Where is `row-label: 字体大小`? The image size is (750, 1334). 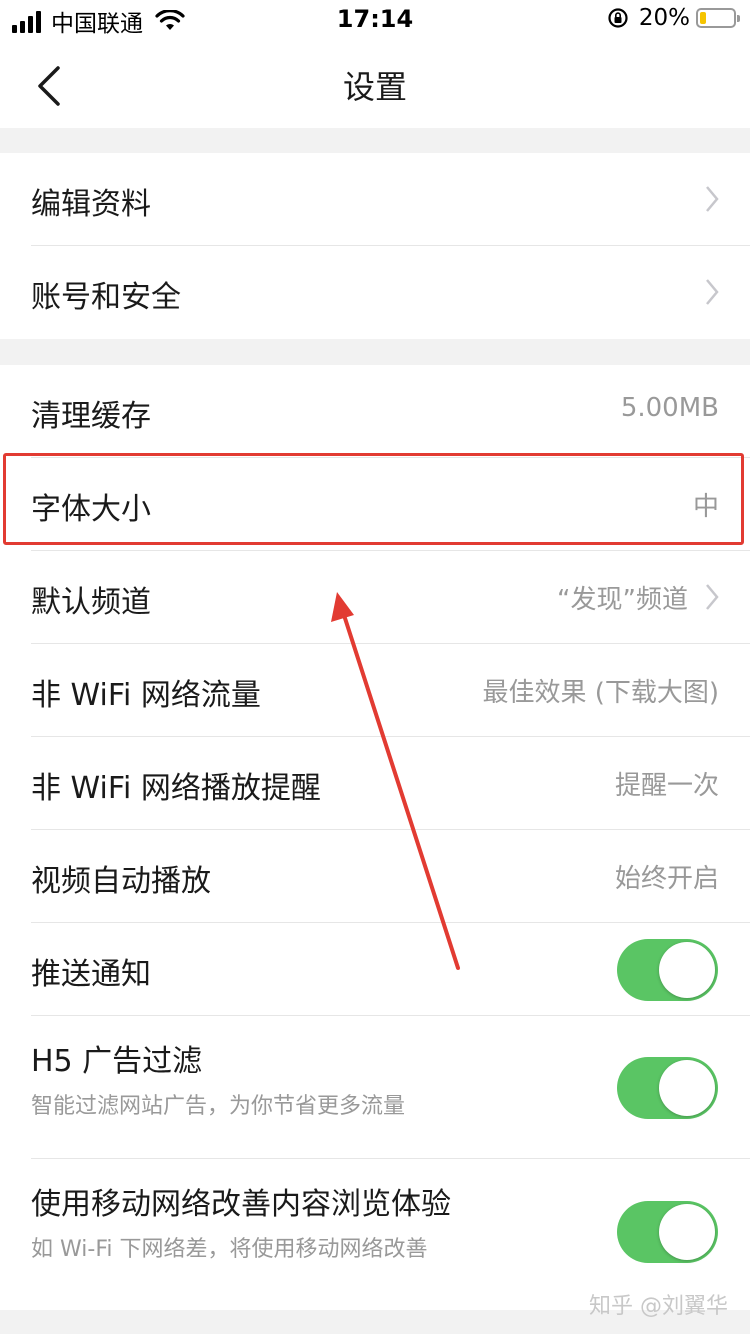
row-label: 字体大小 is located at coordinates (91, 509).